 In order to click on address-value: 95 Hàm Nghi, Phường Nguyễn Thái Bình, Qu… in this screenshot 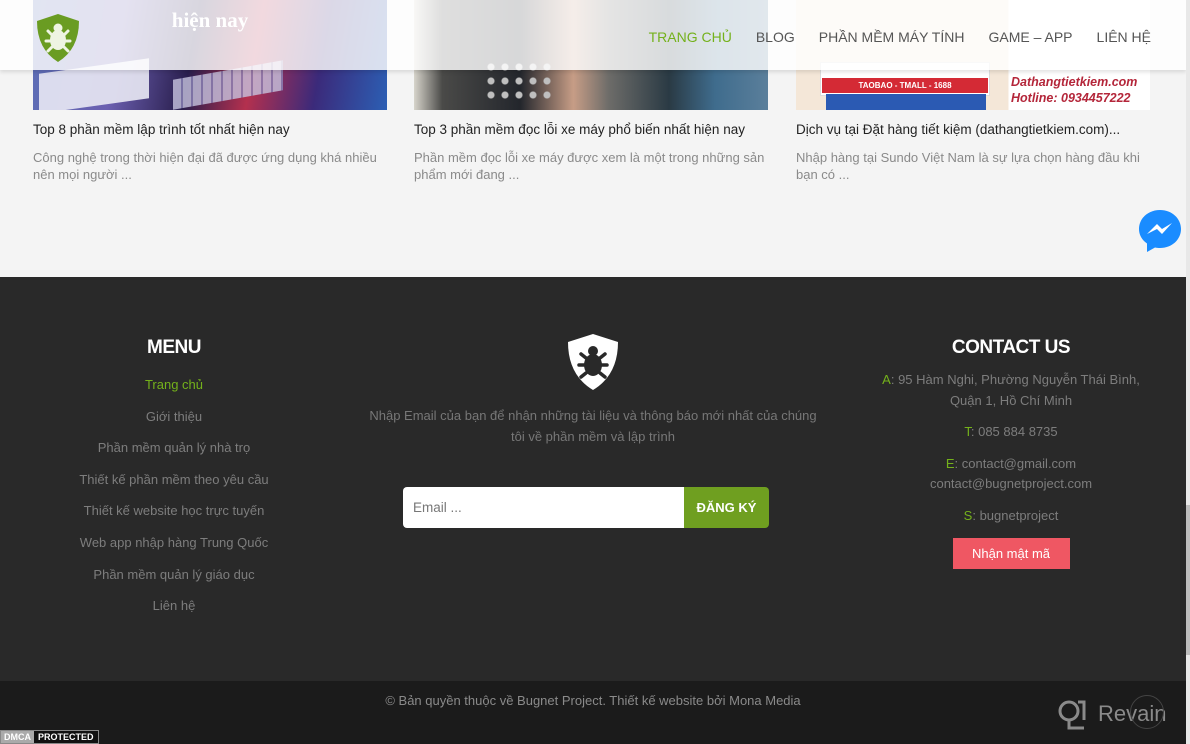, I will do `click(1019, 390)`.